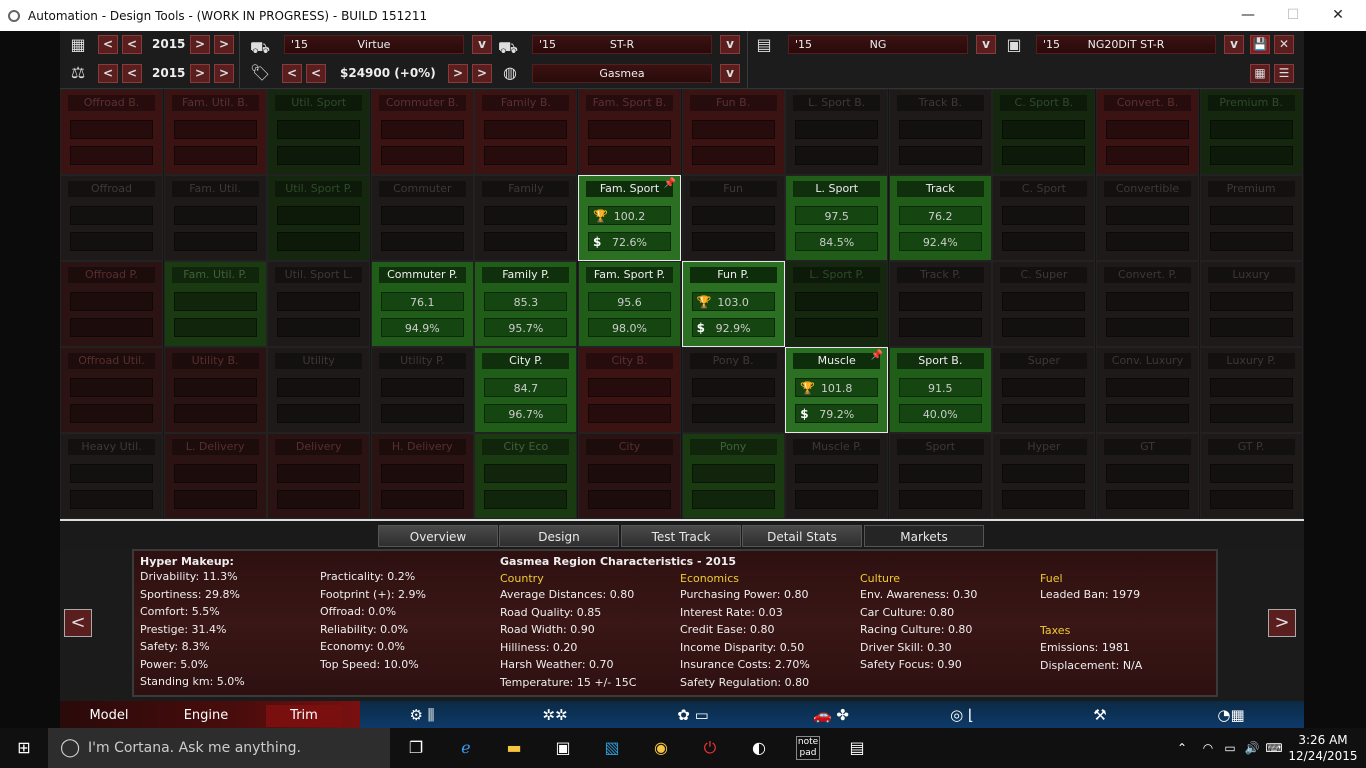  I want to click on market-cell: Delivery, so click(319, 476).